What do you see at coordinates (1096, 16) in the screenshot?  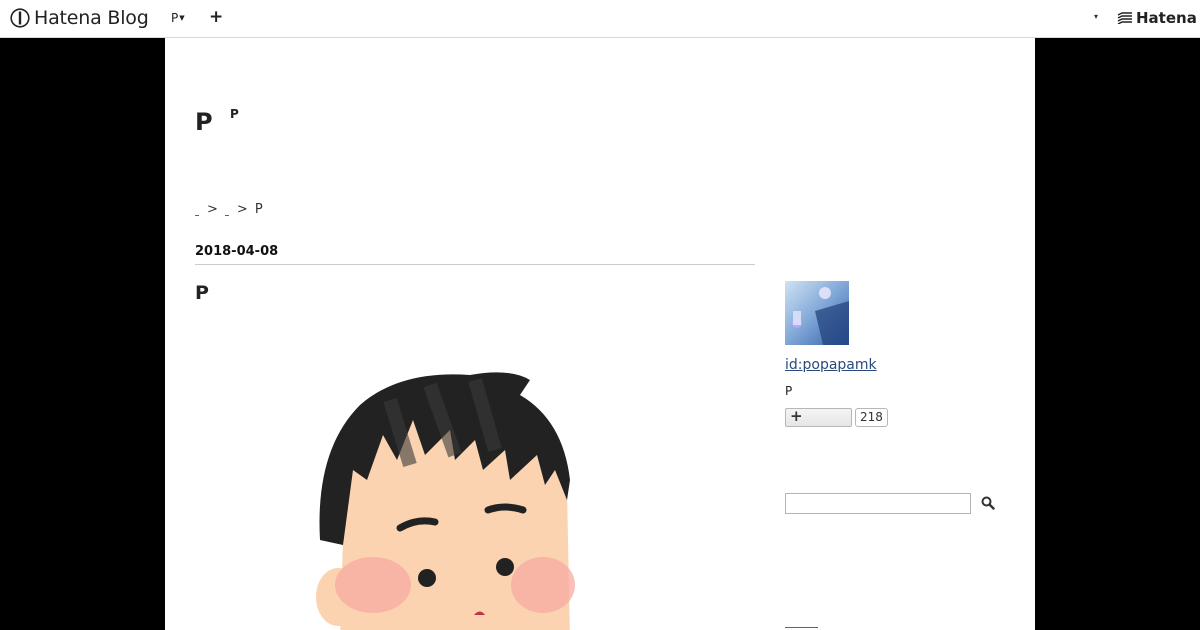 I see `user-menu-caret-icon: ▾` at bounding box center [1096, 16].